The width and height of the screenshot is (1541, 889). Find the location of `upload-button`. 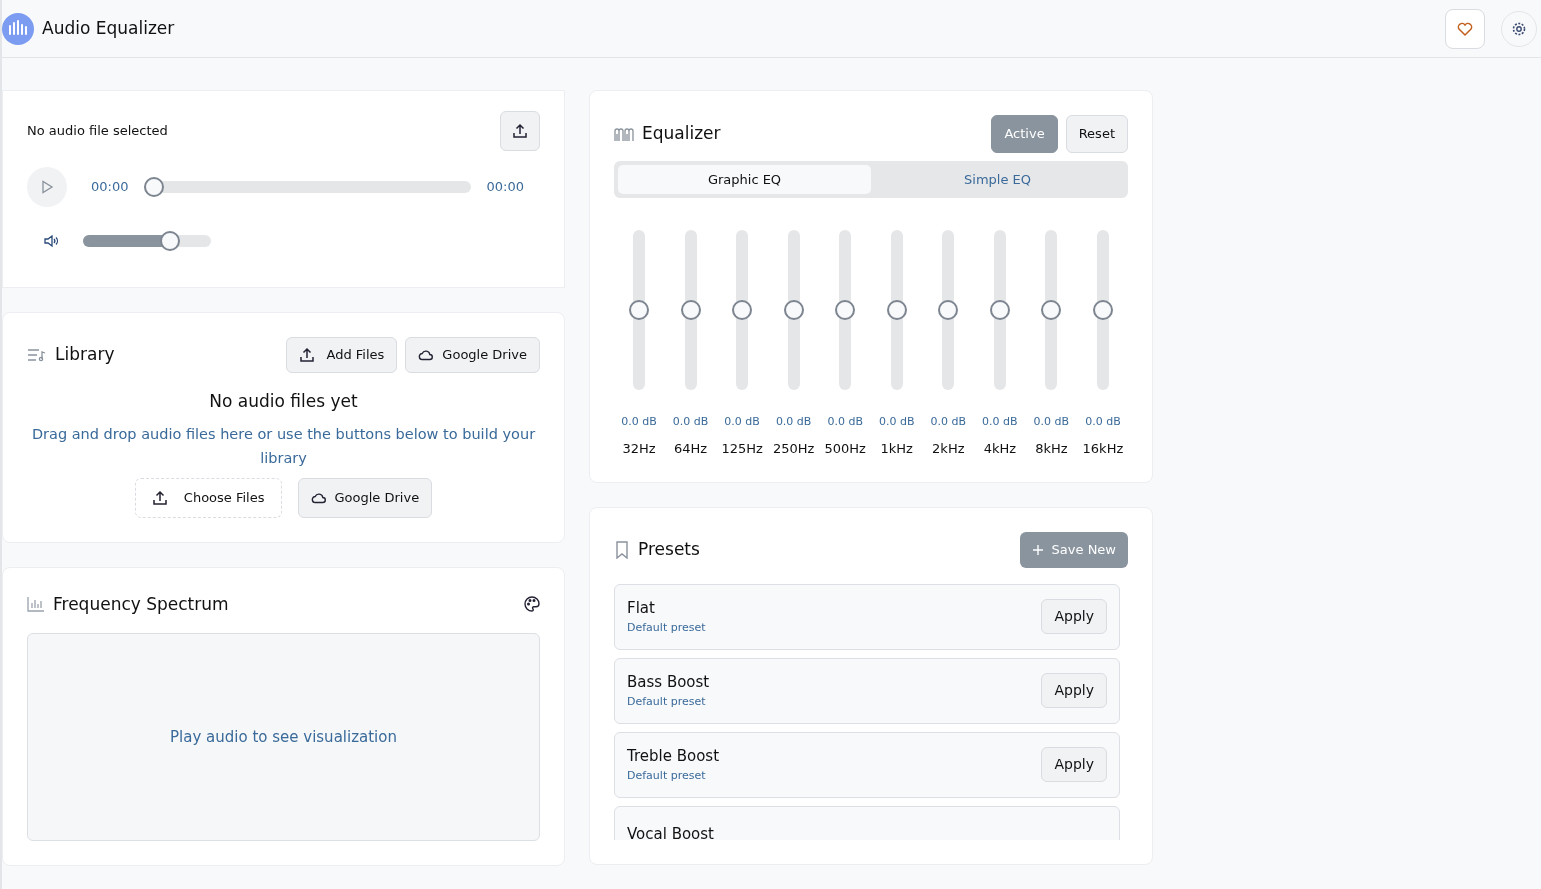

upload-button is located at coordinates (520, 131).